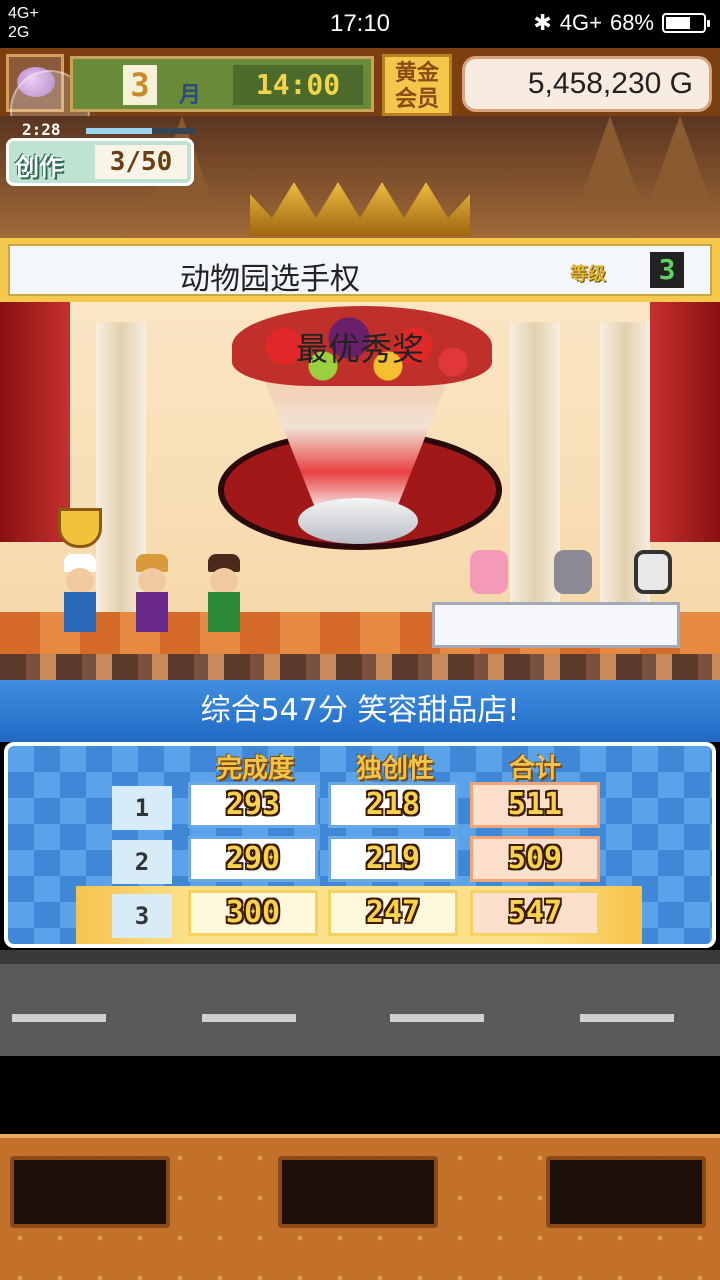 Image resolution: width=720 pixels, height=1280 pixels. I want to click on game-clock: 14:00, so click(298, 85).